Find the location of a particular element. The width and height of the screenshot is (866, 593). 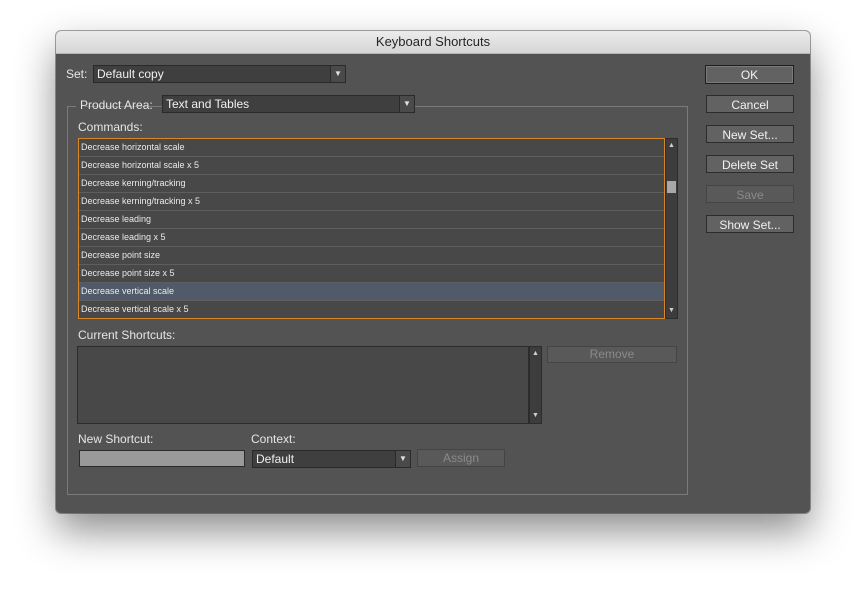

new-shortcut-field is located at coordinates (162, 458).